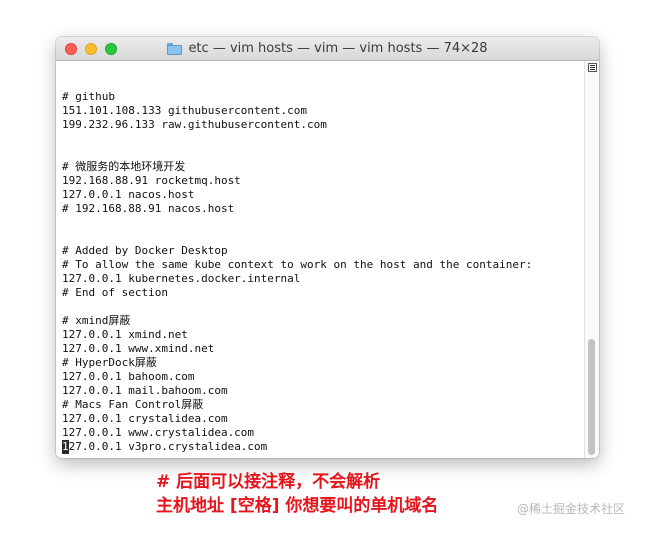 The image size is (655, 533). Describe the element at coordinates (323, 293) in the screenshot. I see `editor-line: # End of section` at that location.